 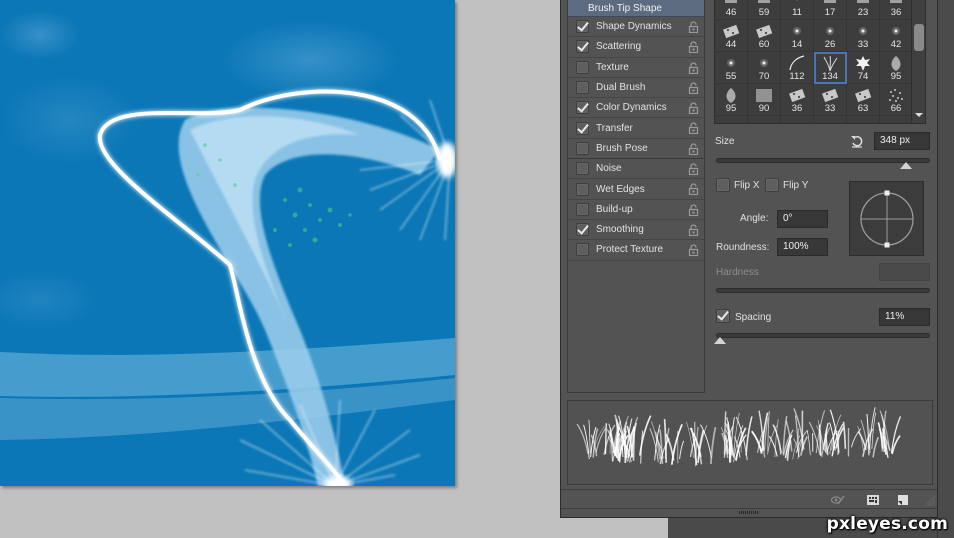 What do you see at coordinates (830, 108) in the screenshot?
I see `brush-tip-size: 33` at bounding box center [830, 108].